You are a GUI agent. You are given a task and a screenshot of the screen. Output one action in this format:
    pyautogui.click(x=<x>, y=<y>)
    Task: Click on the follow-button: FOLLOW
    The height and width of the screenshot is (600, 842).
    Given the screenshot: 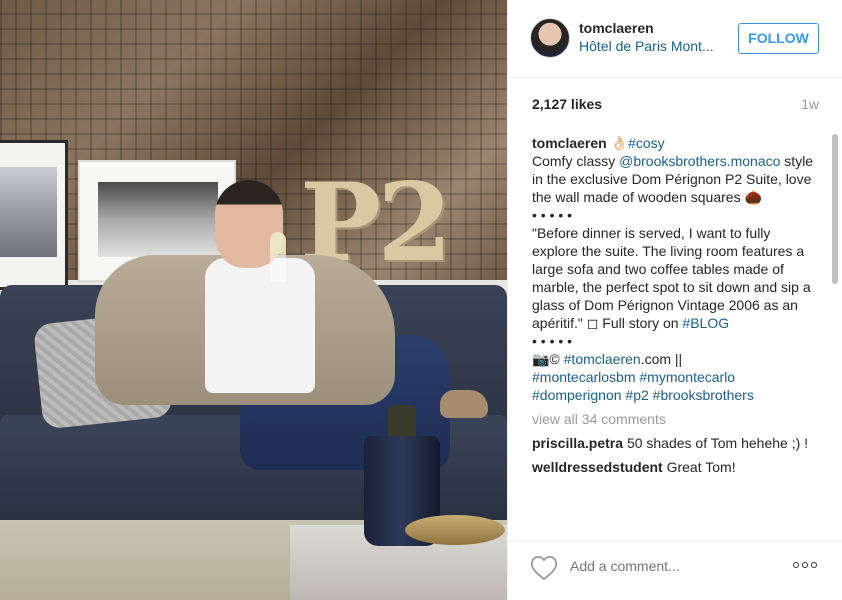 What is the action you would take?
    pyautogui.click(x=778, y=38)
    